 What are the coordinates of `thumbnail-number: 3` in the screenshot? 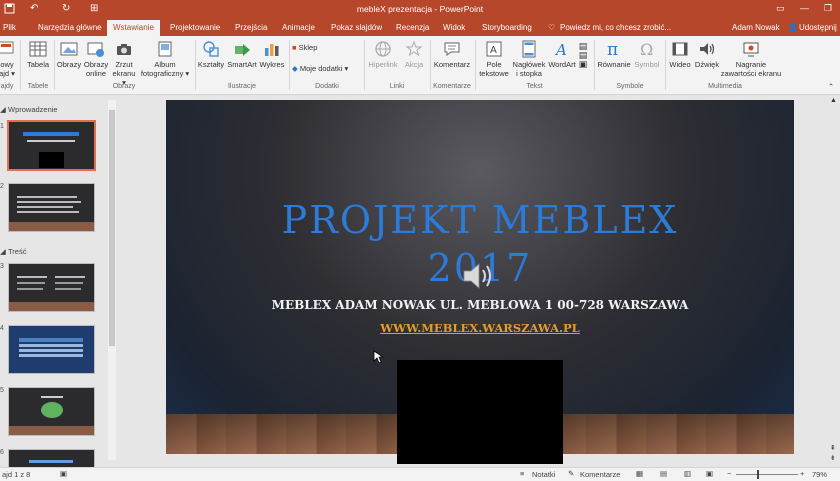 It's located at (2, 266).